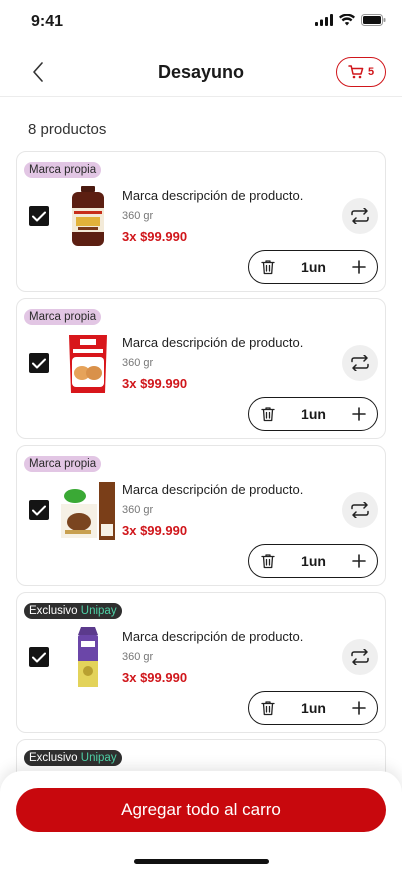 The height and width of the screenshot is (874, 402). What do you see at coordinates (47, 21) in the screenshot?
I see `status-time: 9:41` at bounding box center [47, 21].